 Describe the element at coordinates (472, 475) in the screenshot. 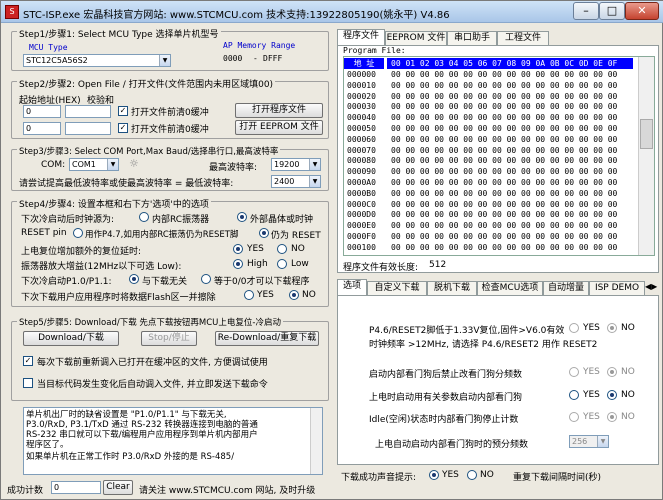

I see `beep-no-radio` at that location.